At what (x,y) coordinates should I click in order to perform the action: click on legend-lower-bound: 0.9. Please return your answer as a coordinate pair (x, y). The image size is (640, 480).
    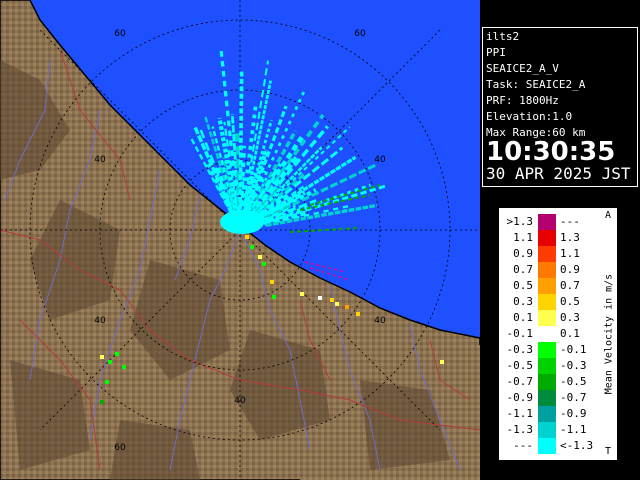
    Looking at the image, I should click on (523, 253).